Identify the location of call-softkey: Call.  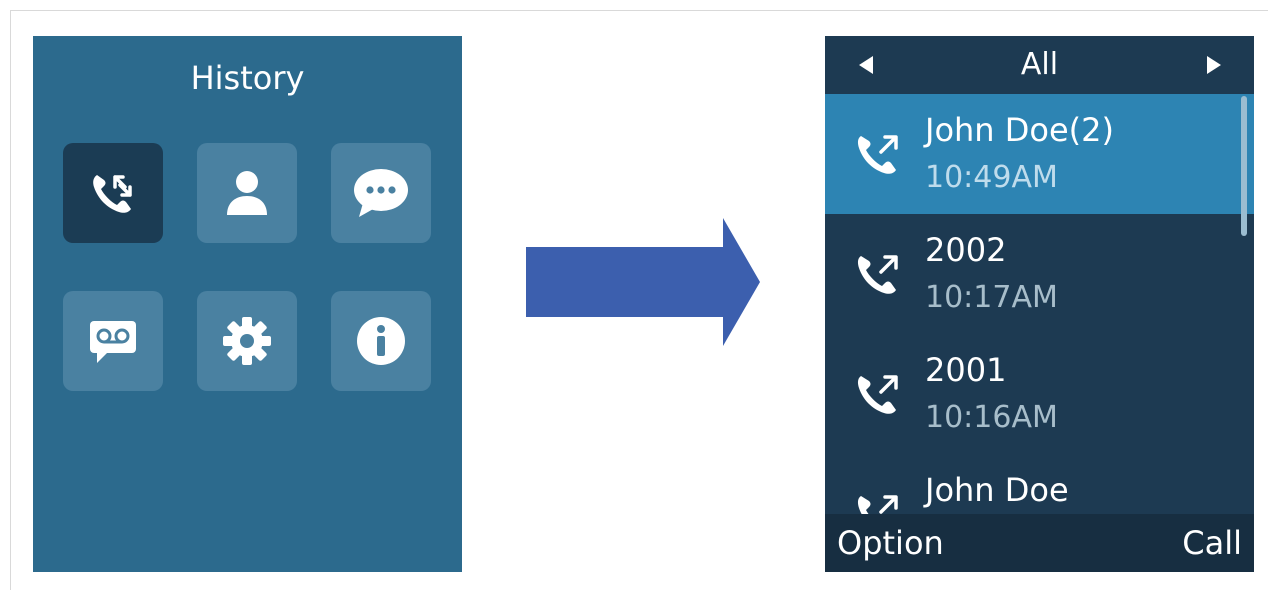
(1212, 543).